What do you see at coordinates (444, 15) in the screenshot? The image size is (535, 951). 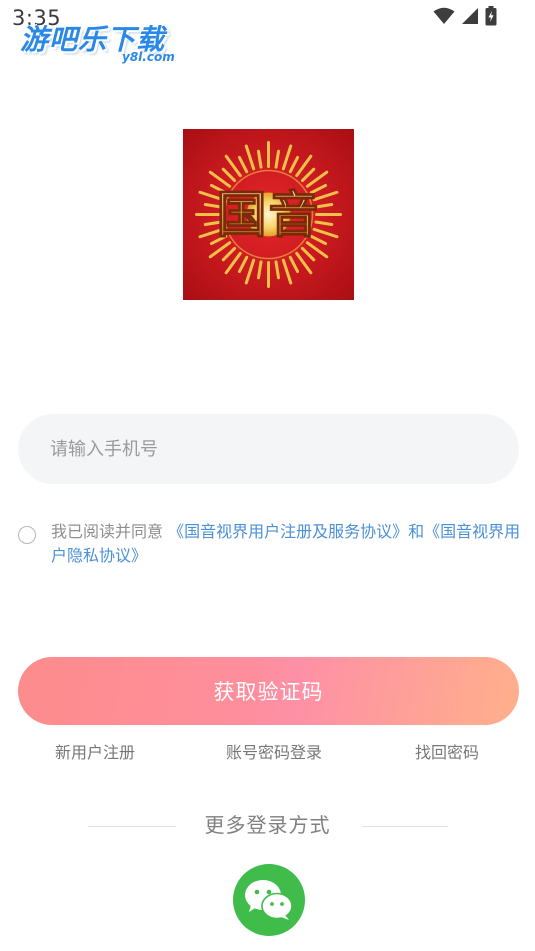 I see `wifi-icon` at bounding box center [444, 15].